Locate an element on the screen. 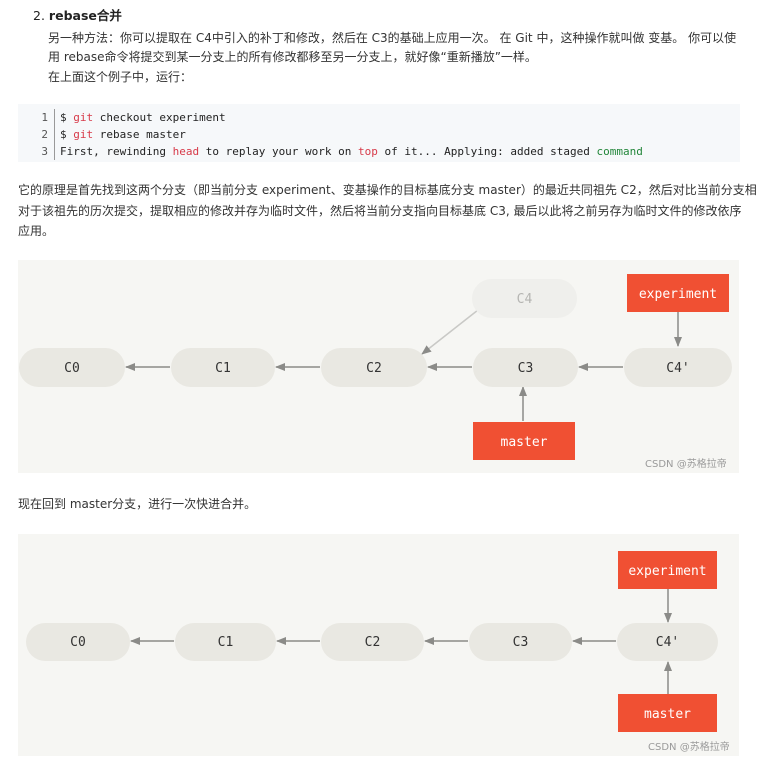 This screenshot has height=764, width=758. section-number: 2. is located at coordinates (39, 15).